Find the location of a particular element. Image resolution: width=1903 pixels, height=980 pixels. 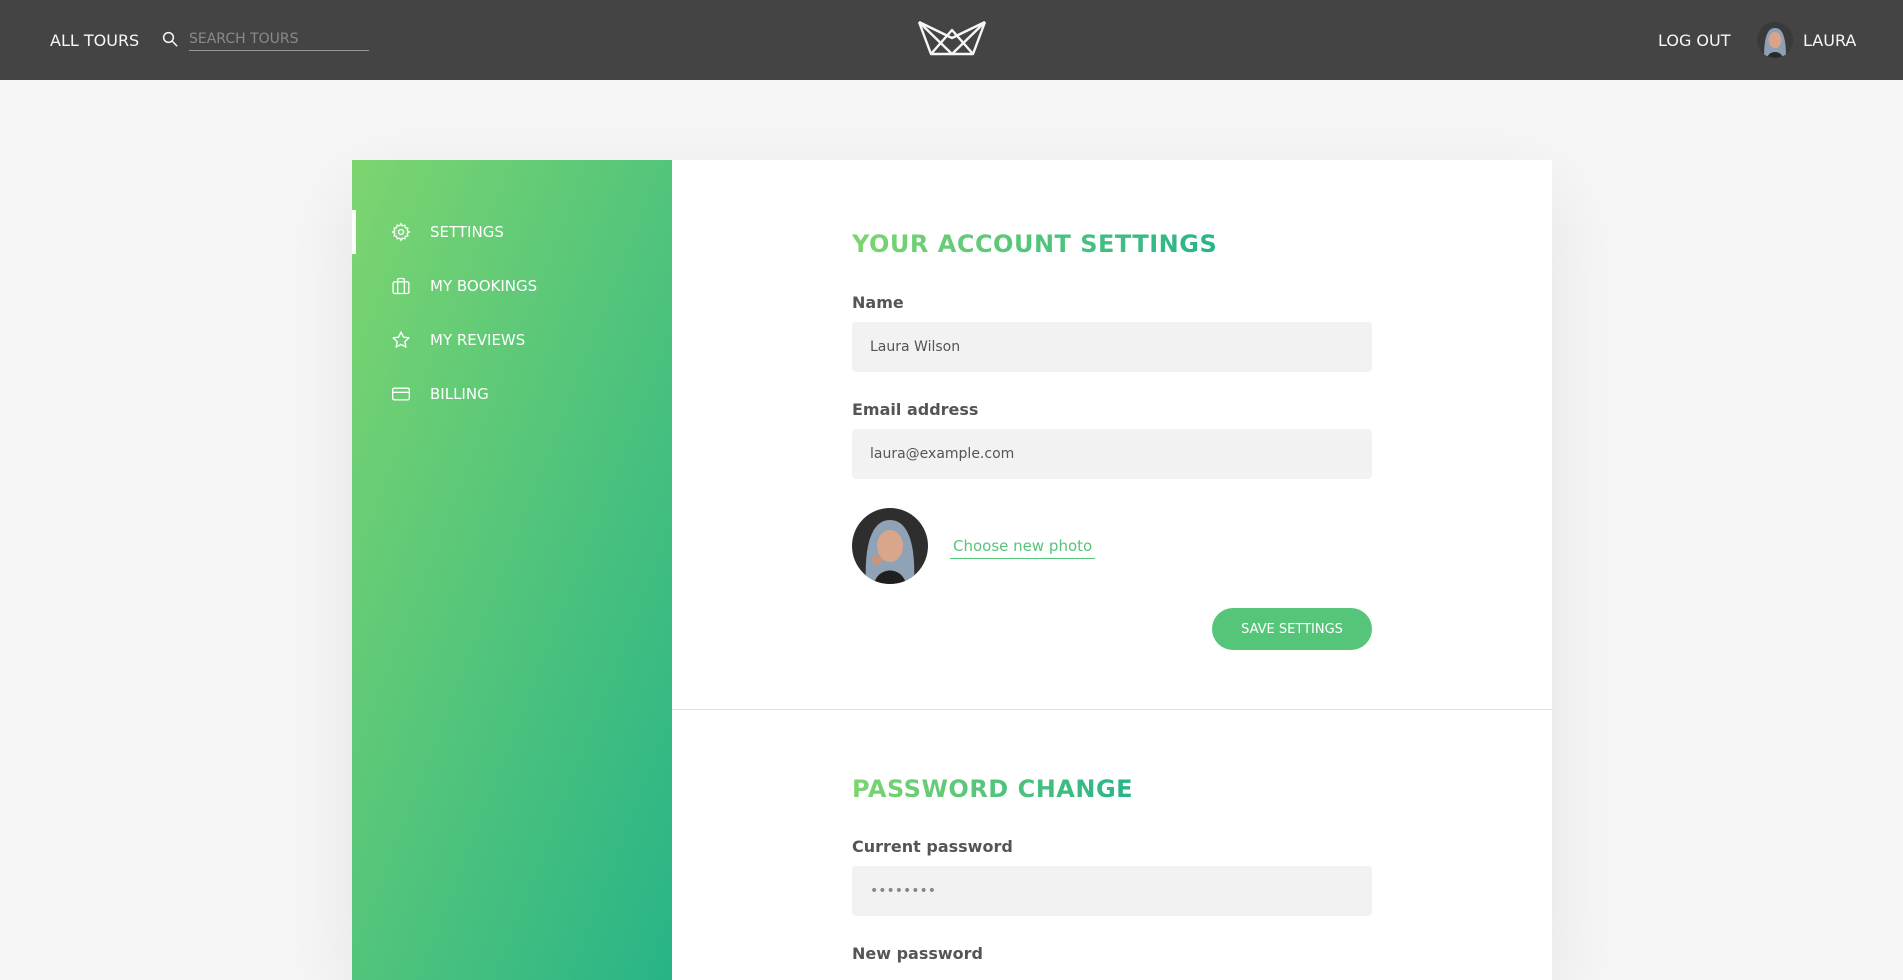

user-profile-link: Laura is located at coordinates (1806, 40).